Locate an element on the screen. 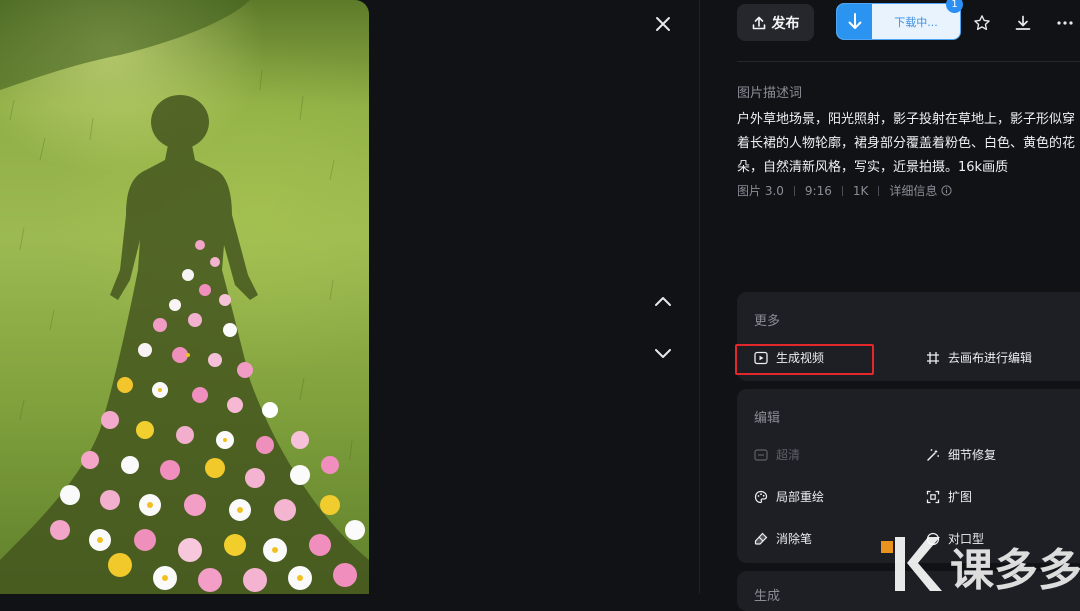 The image size is (1080, 611). previous-image-button is located at coordinates (663, 301).